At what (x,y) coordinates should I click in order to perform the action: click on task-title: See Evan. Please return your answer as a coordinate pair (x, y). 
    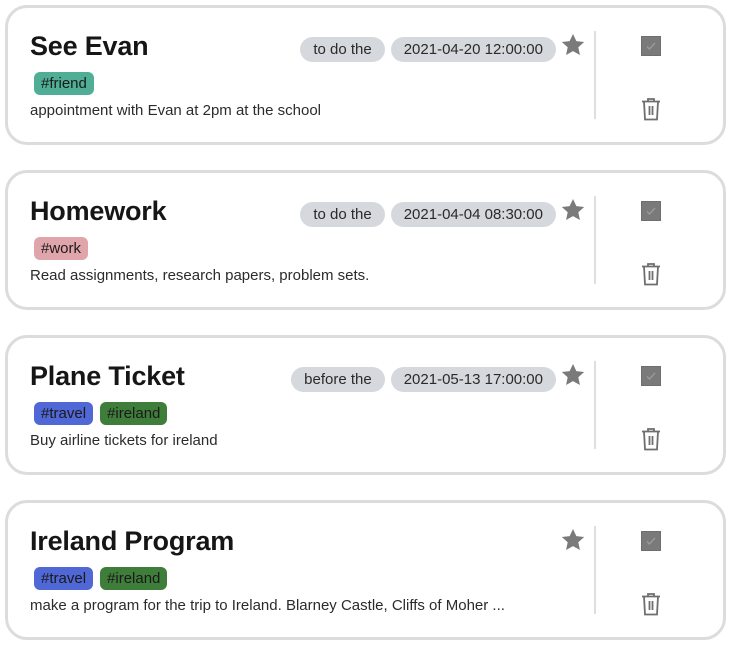
    Looking at the image, I should click on (89, 46).